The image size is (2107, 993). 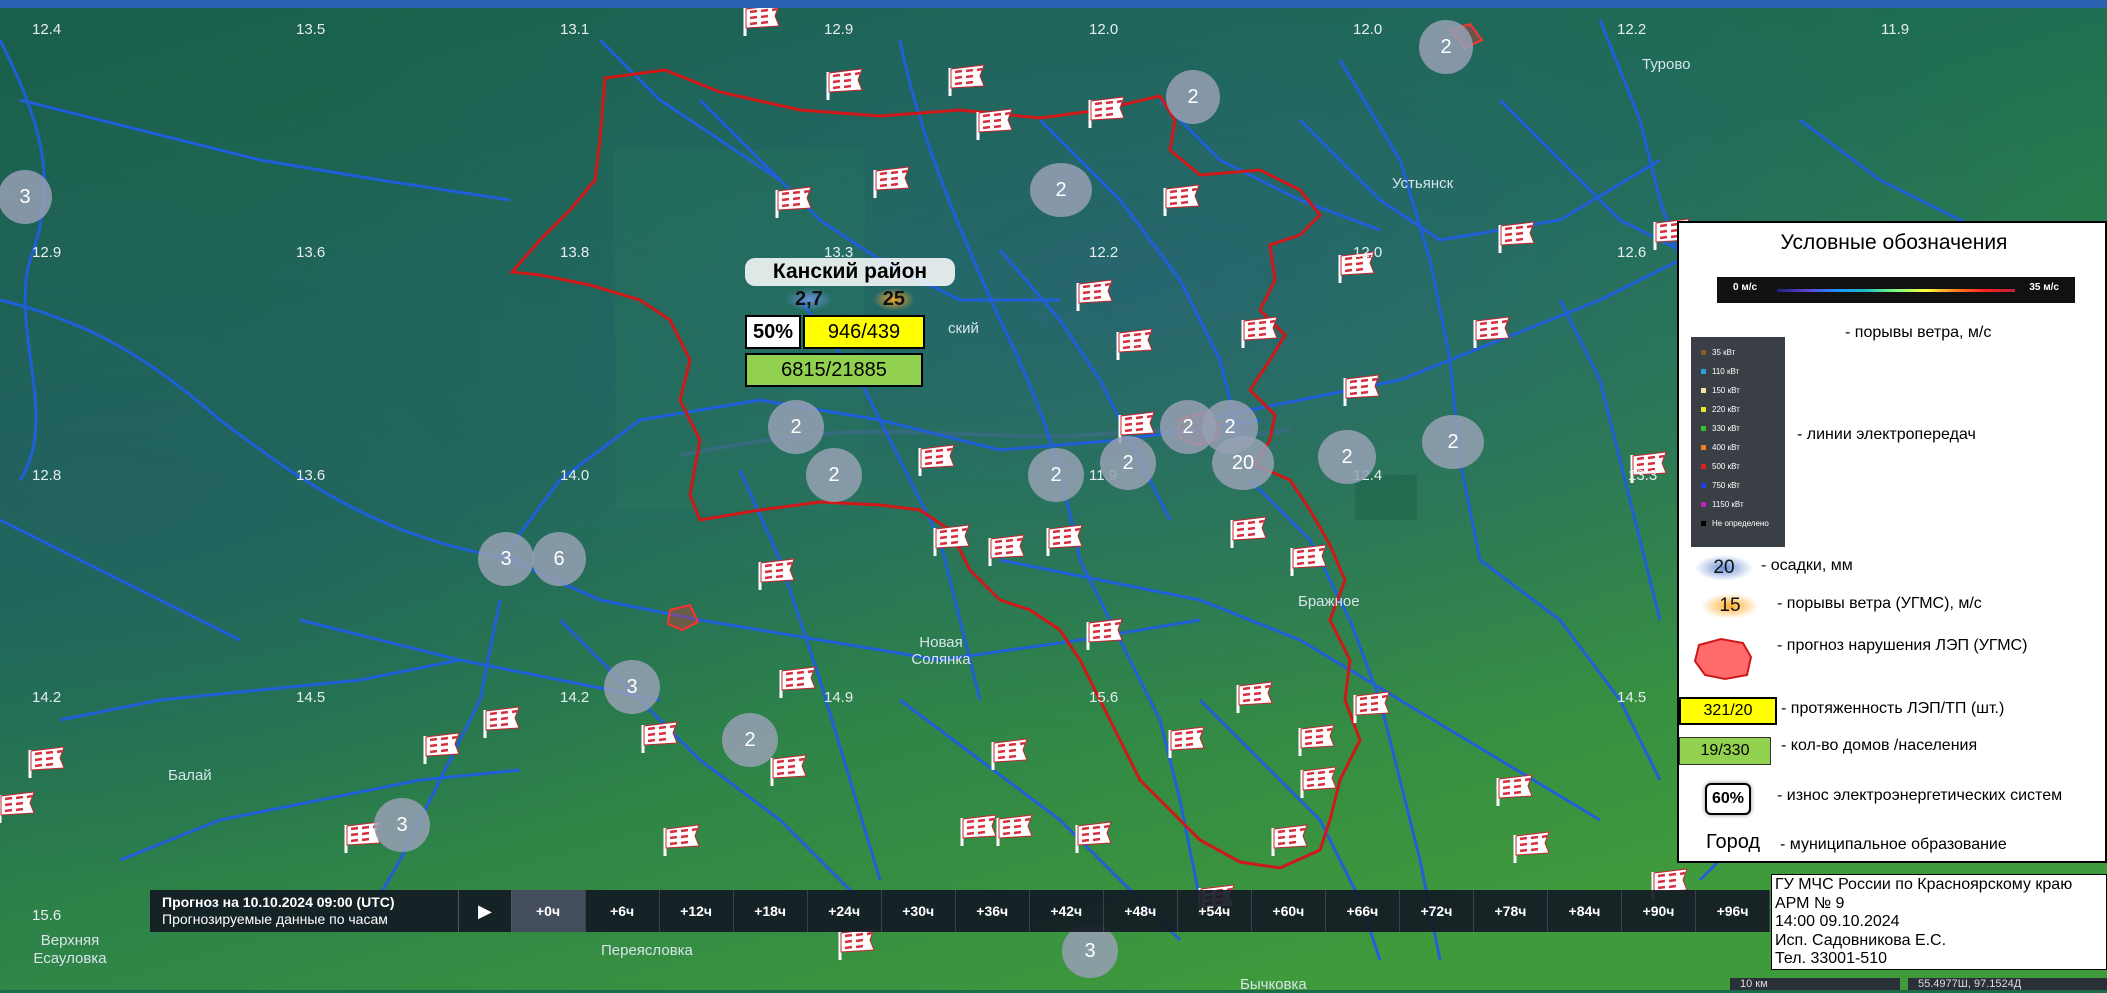 I want to click on legend-wind-label: - порывы ветра, м/с, so click(x=1918, y=332).